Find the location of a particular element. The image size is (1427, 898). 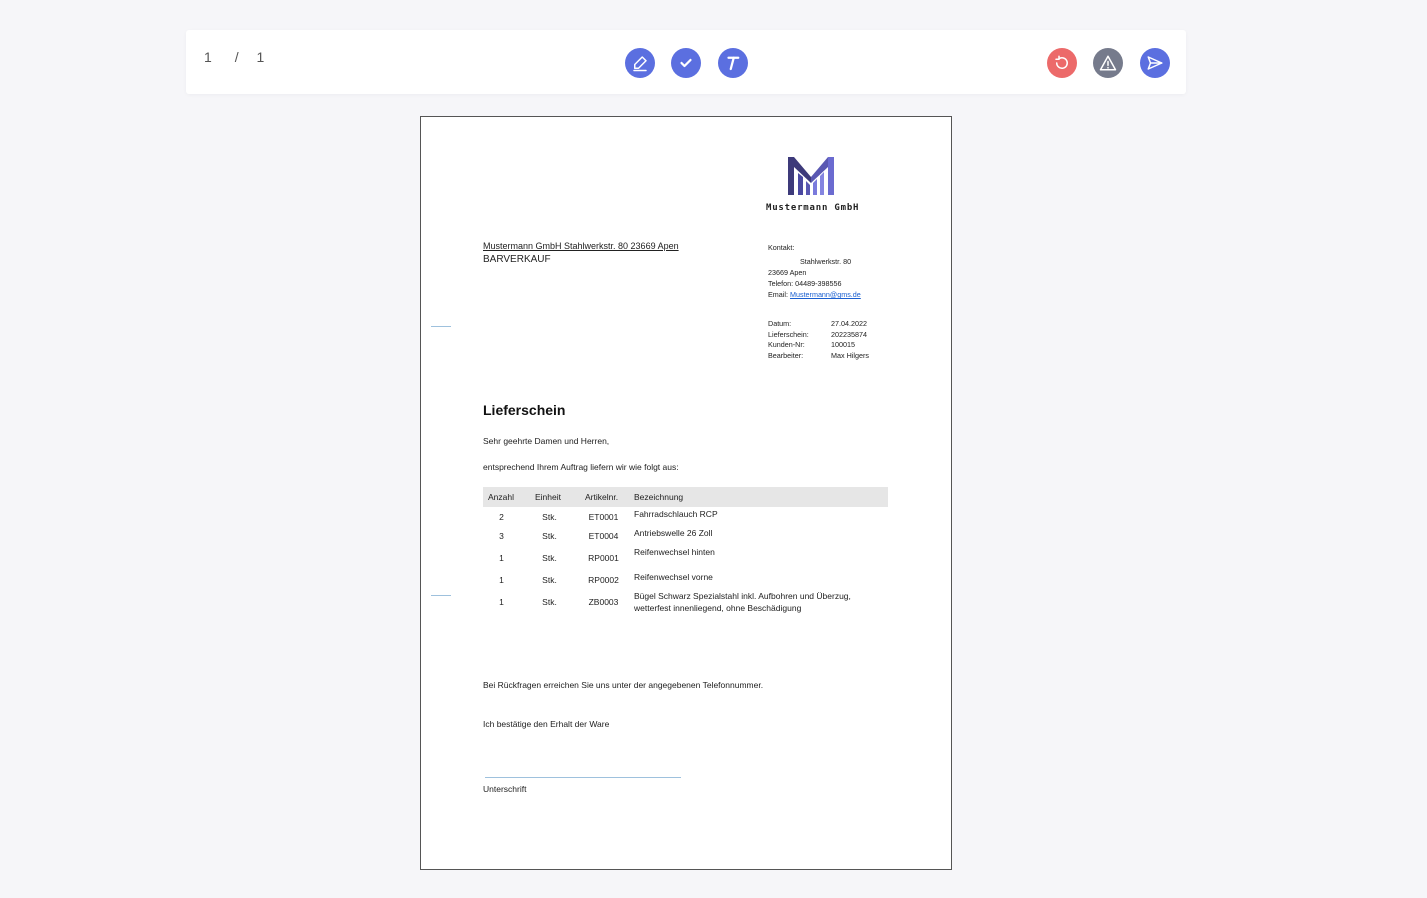

cell-bezeichnung: Fahrradschlauch RCP is located at coordinates (676, 514).